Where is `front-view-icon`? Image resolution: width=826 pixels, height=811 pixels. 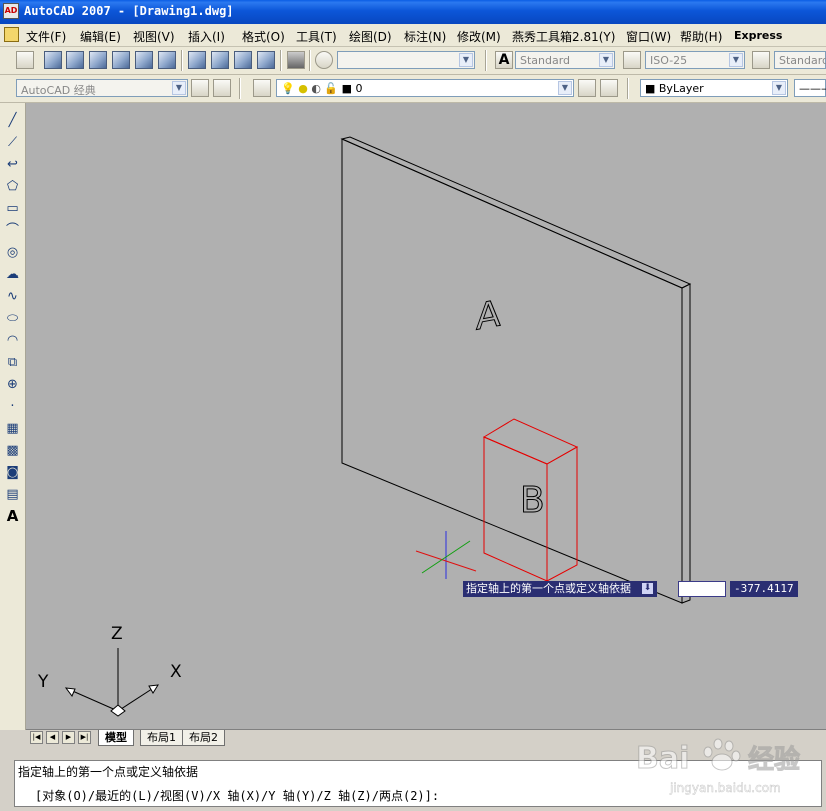
front-view-icon is located at coordinates (144, 60).